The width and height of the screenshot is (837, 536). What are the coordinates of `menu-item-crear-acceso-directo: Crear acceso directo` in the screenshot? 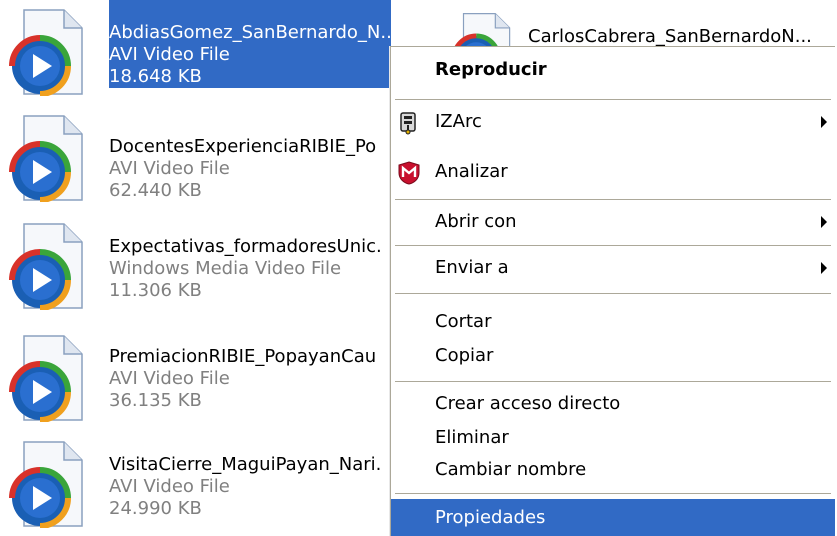 It's located at (613, 404).